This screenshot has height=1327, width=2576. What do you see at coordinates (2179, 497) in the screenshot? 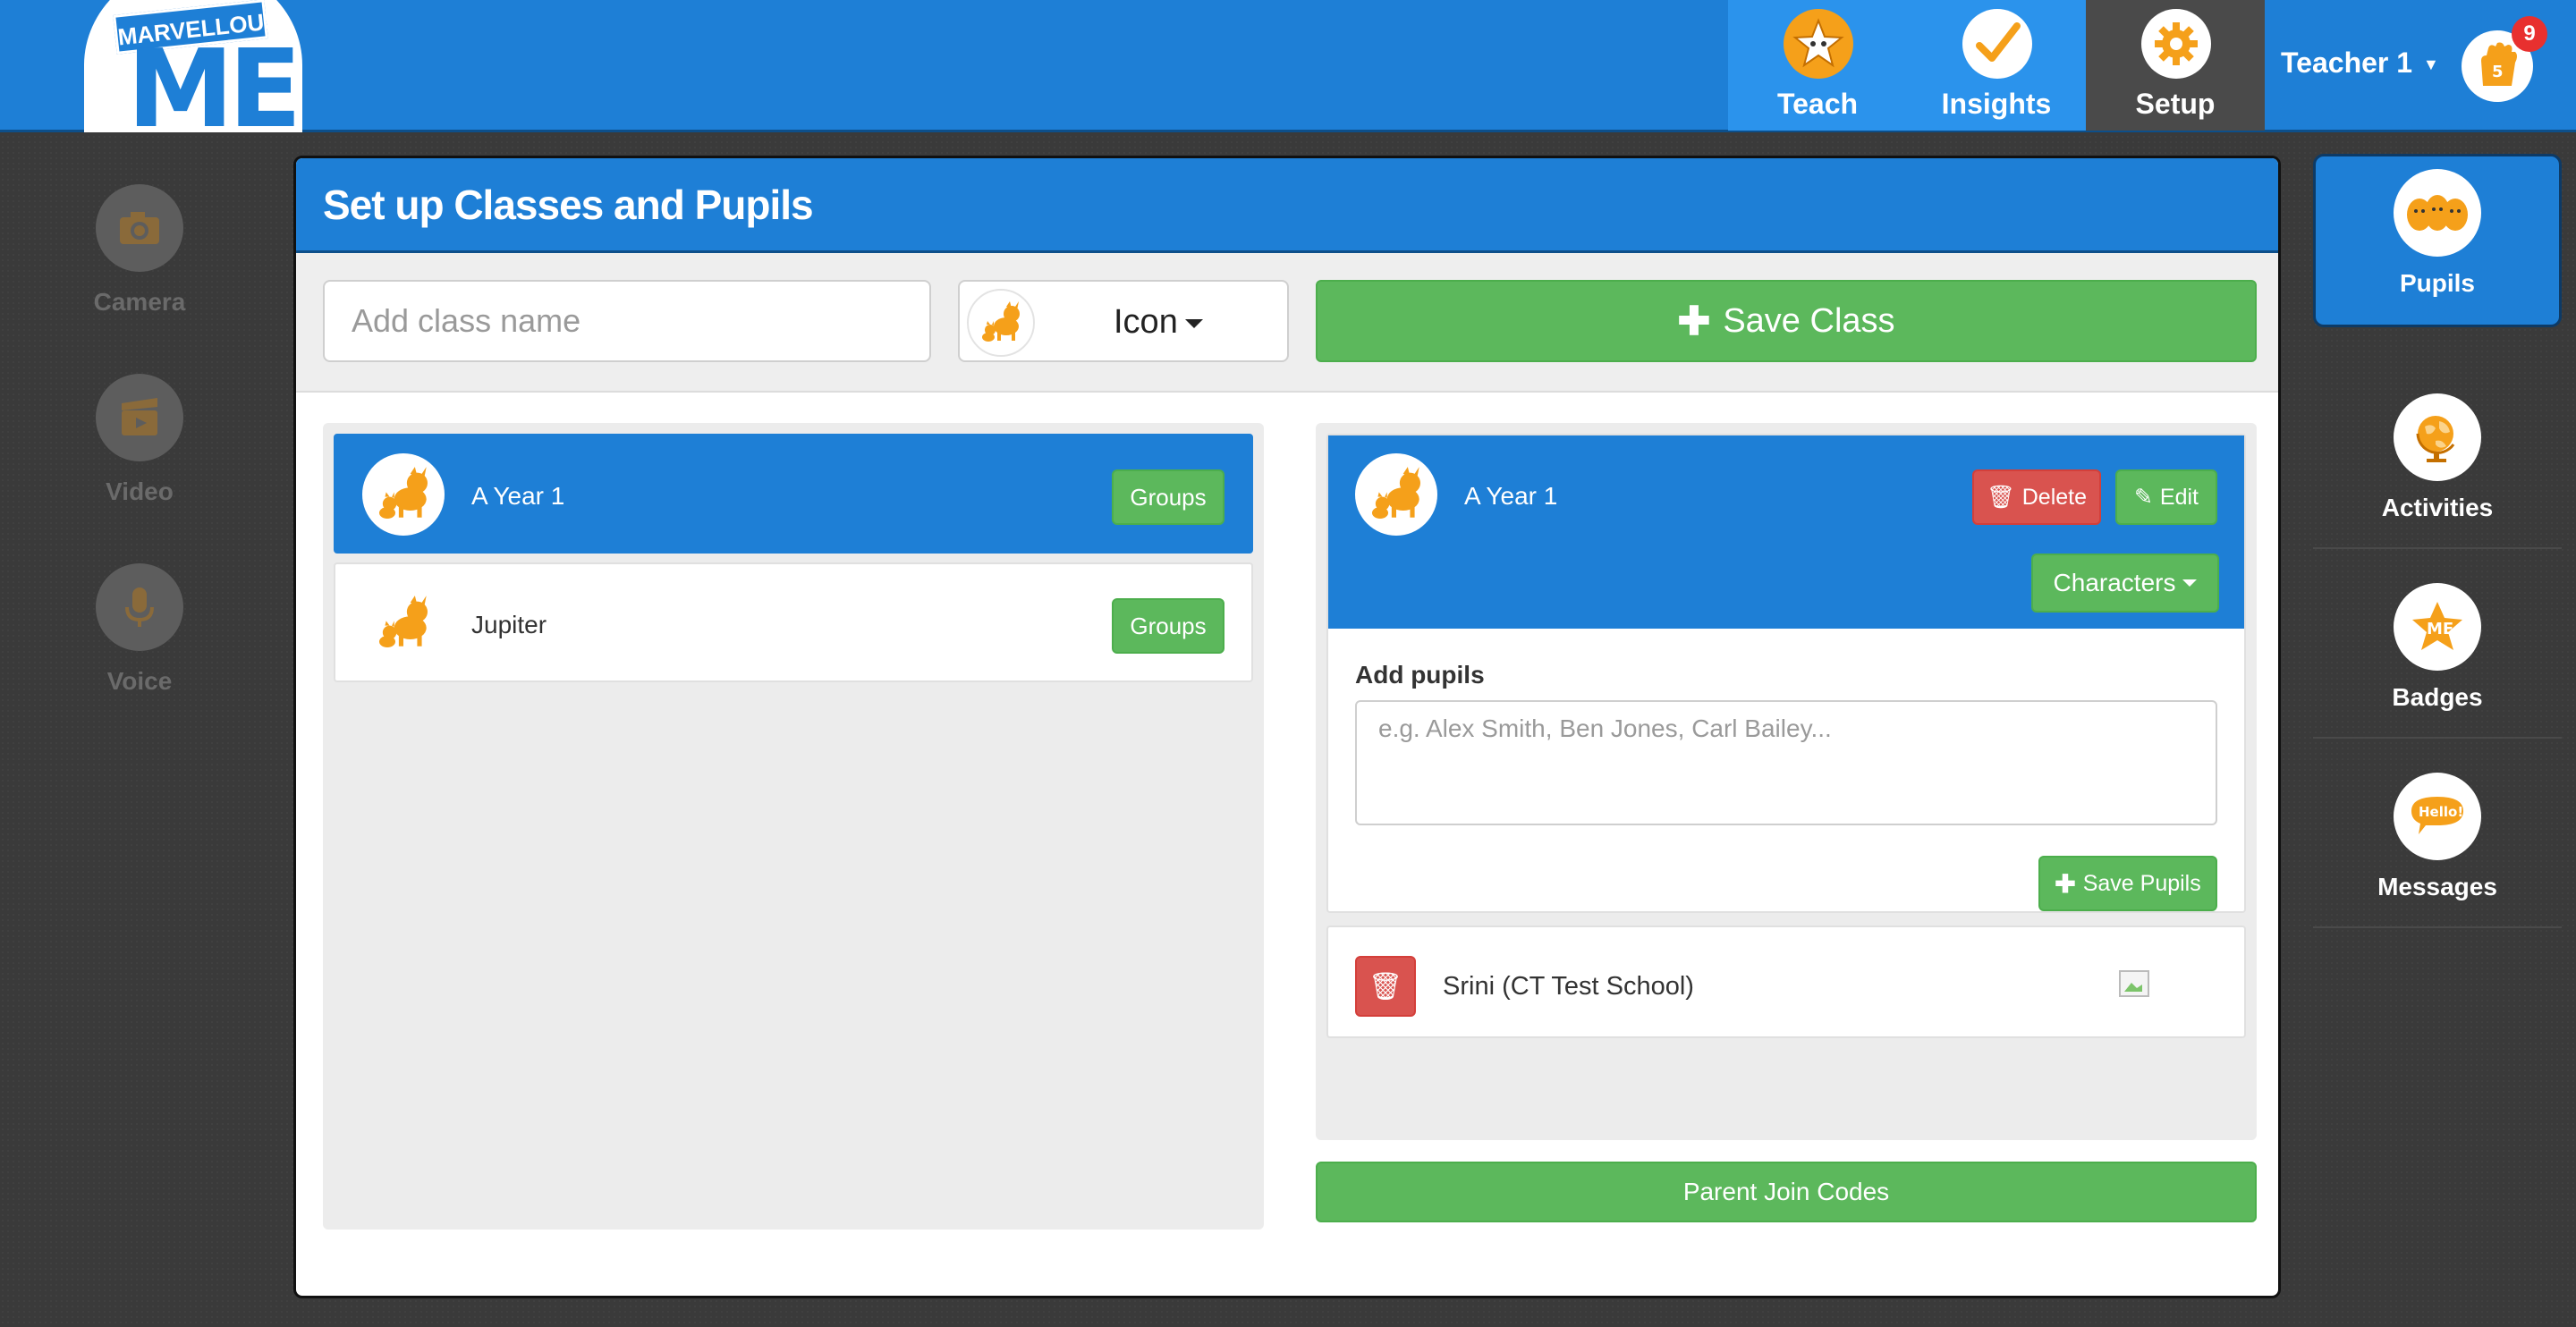
I see `edit-label: Edit` at bounding box center [2179, 497].